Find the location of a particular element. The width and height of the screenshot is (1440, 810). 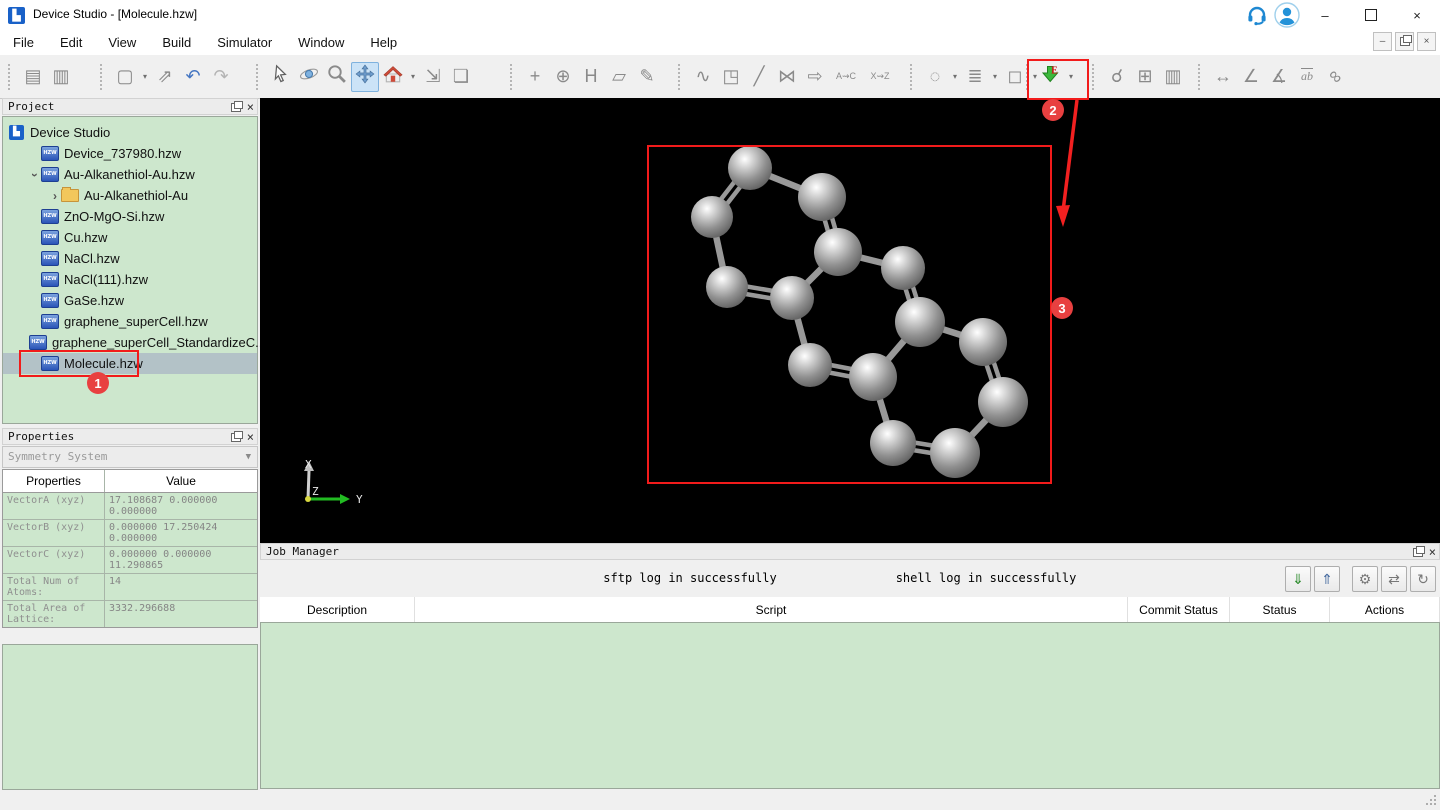

menu-simulator: Simulator is located at coordinates (244, 42).